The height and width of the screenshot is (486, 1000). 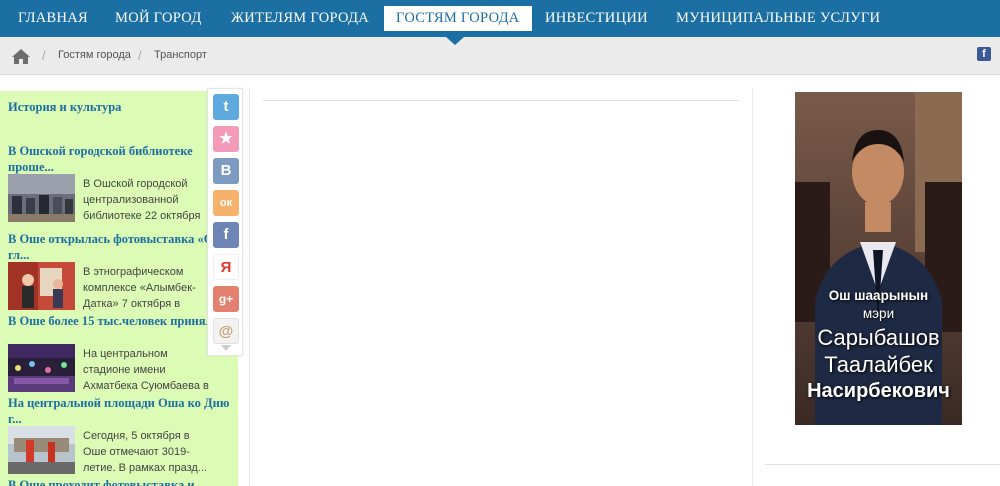 I want to click on breadcrumb-item-guests: Гостям города, so click(x=94, y=55).